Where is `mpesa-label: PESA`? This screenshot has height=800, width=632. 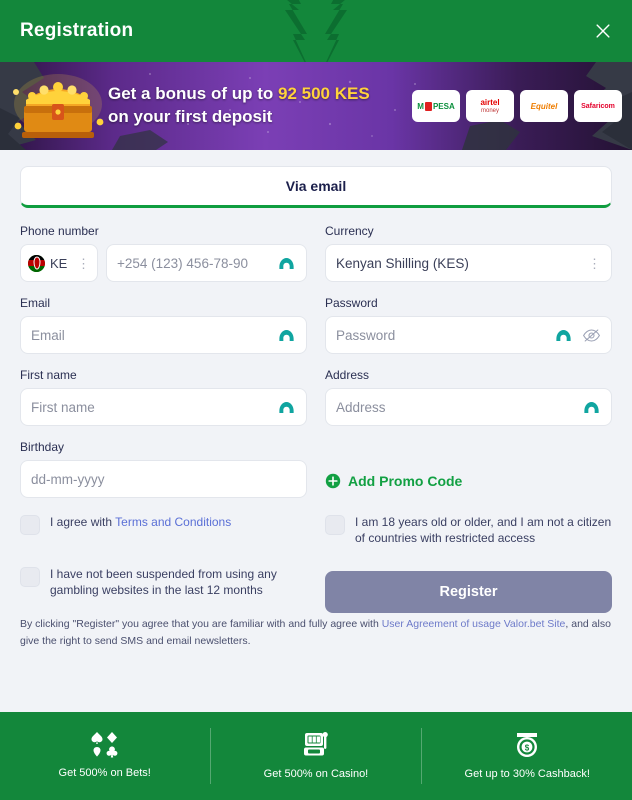
mpesa-label: PESA is located at coordinates (443, 106).